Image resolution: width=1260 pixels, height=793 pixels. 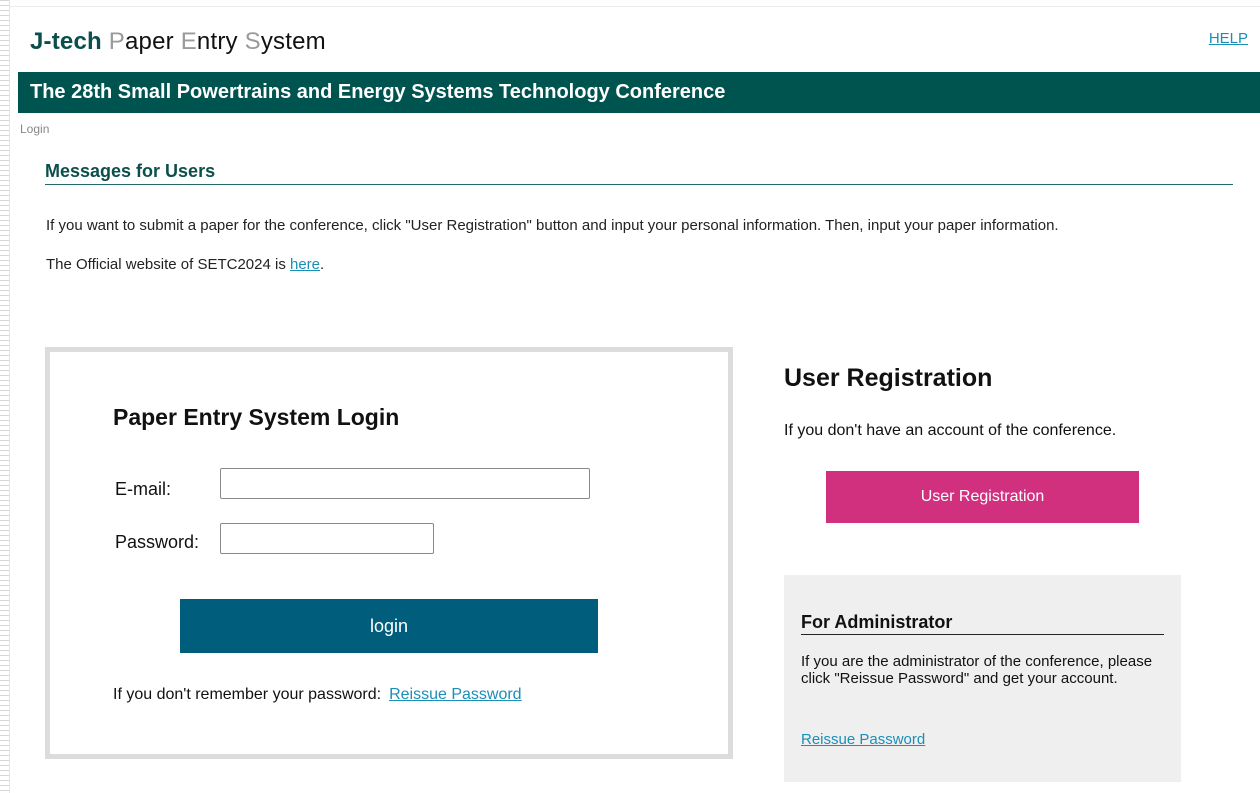 What do you see at coordinates (285, 41) in the screenshot?
I see `logo-word-system: System` at bounding box center [285, 41].